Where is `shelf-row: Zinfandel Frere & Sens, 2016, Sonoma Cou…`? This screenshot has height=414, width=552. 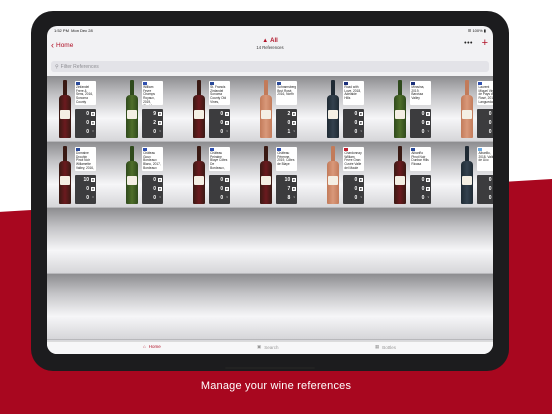
shelf-row: Zinfandel Frere & Sens, 2016, Sonoma Cou… is located at coordinates (274, 109).